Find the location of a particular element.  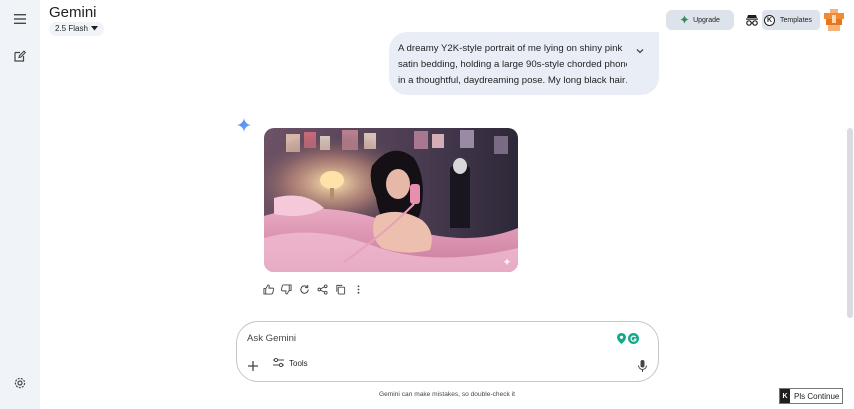

share-icon is located at coordinates (322, 289).